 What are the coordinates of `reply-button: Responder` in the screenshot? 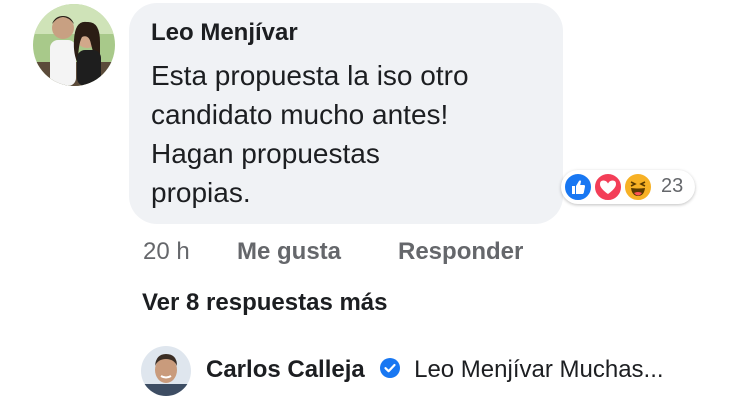 It's located at (460, 252).